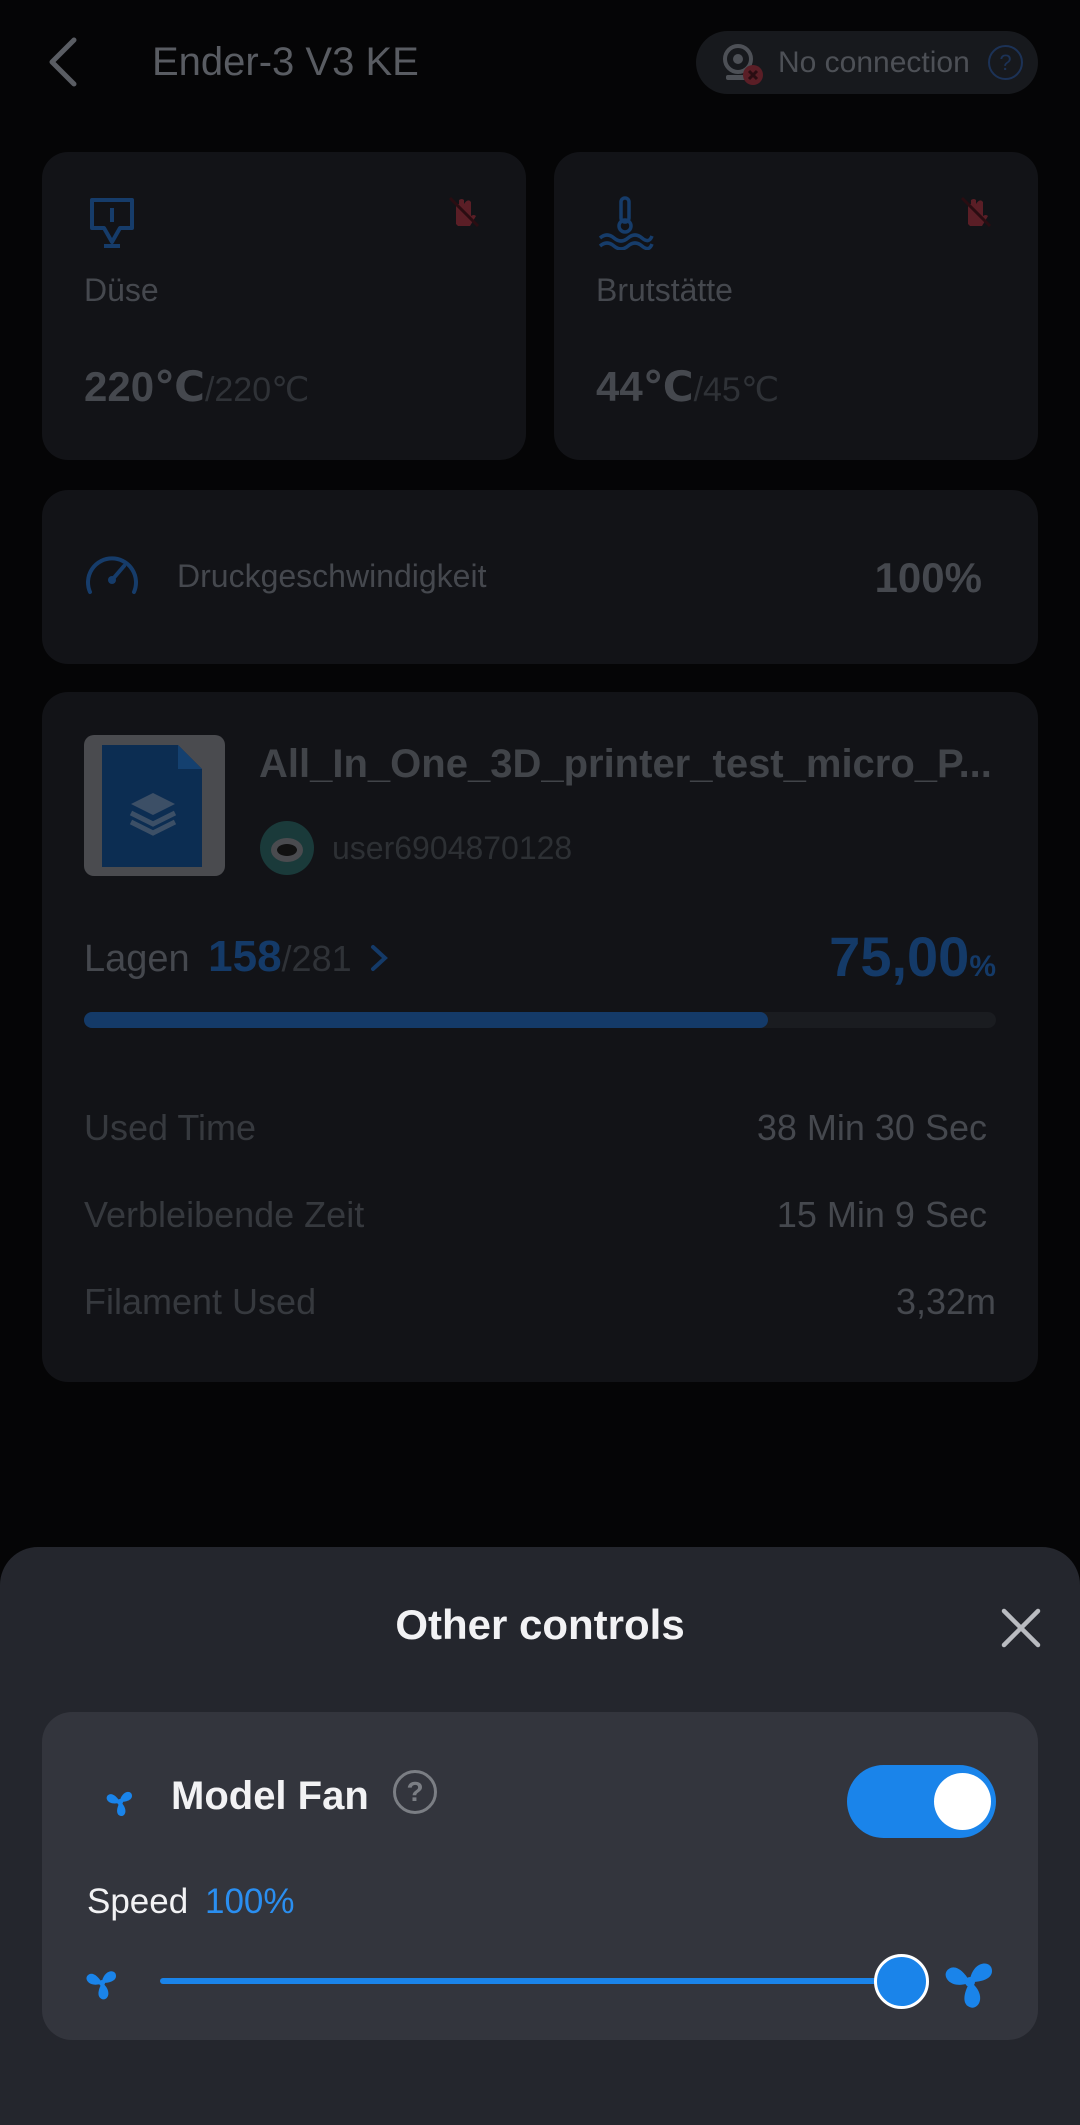 The width and height of the screenshot is (1080, 2125). What do you see at coordinates (1021, 1628) in the screenshot?
I see `close-icon` at bounding box center [1021, 1628].